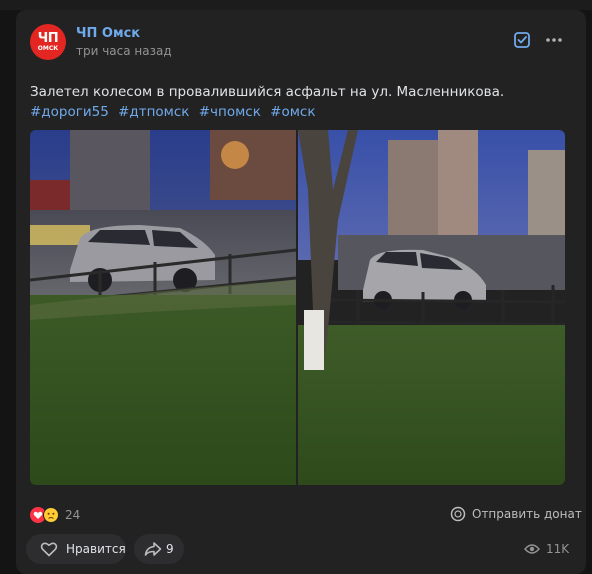 This screenshot has height=574, width=592. I want to click on more-dots-icon, so click(554, 40).